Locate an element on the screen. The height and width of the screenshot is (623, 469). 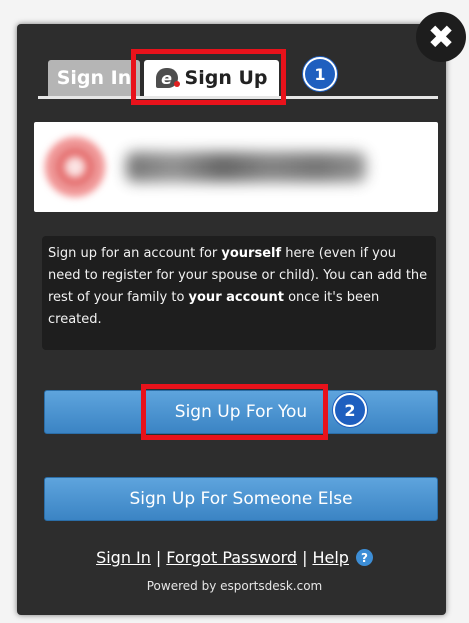
footer-links: Sign In | Forgot Password | Help ? is located at coordinates (234, 557).